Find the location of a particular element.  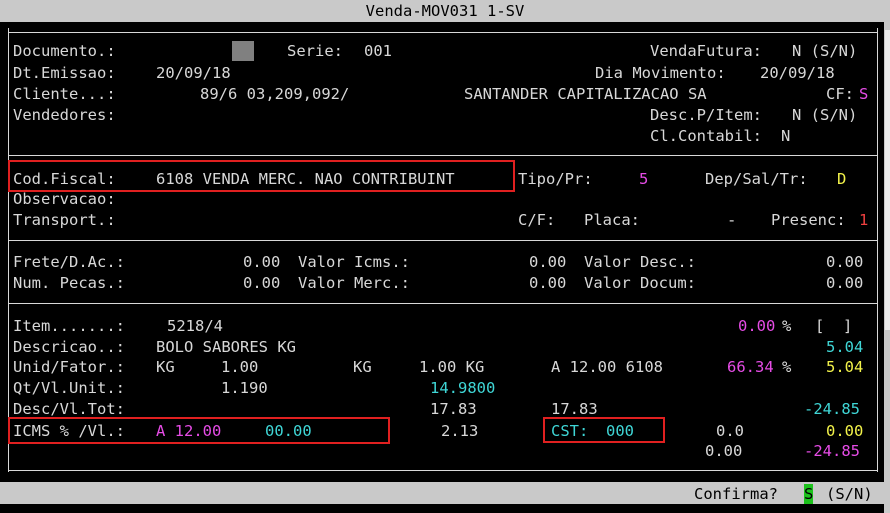

frame-top is located at coordinates (443, 32).